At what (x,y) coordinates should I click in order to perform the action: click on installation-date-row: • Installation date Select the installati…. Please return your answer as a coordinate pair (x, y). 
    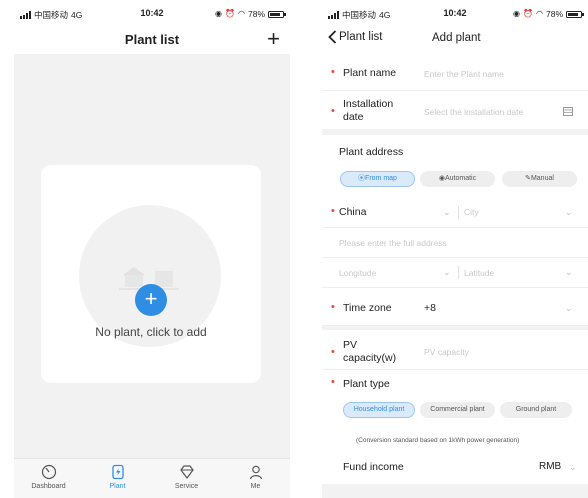
    Looking at the image, I should click on (455, 110).